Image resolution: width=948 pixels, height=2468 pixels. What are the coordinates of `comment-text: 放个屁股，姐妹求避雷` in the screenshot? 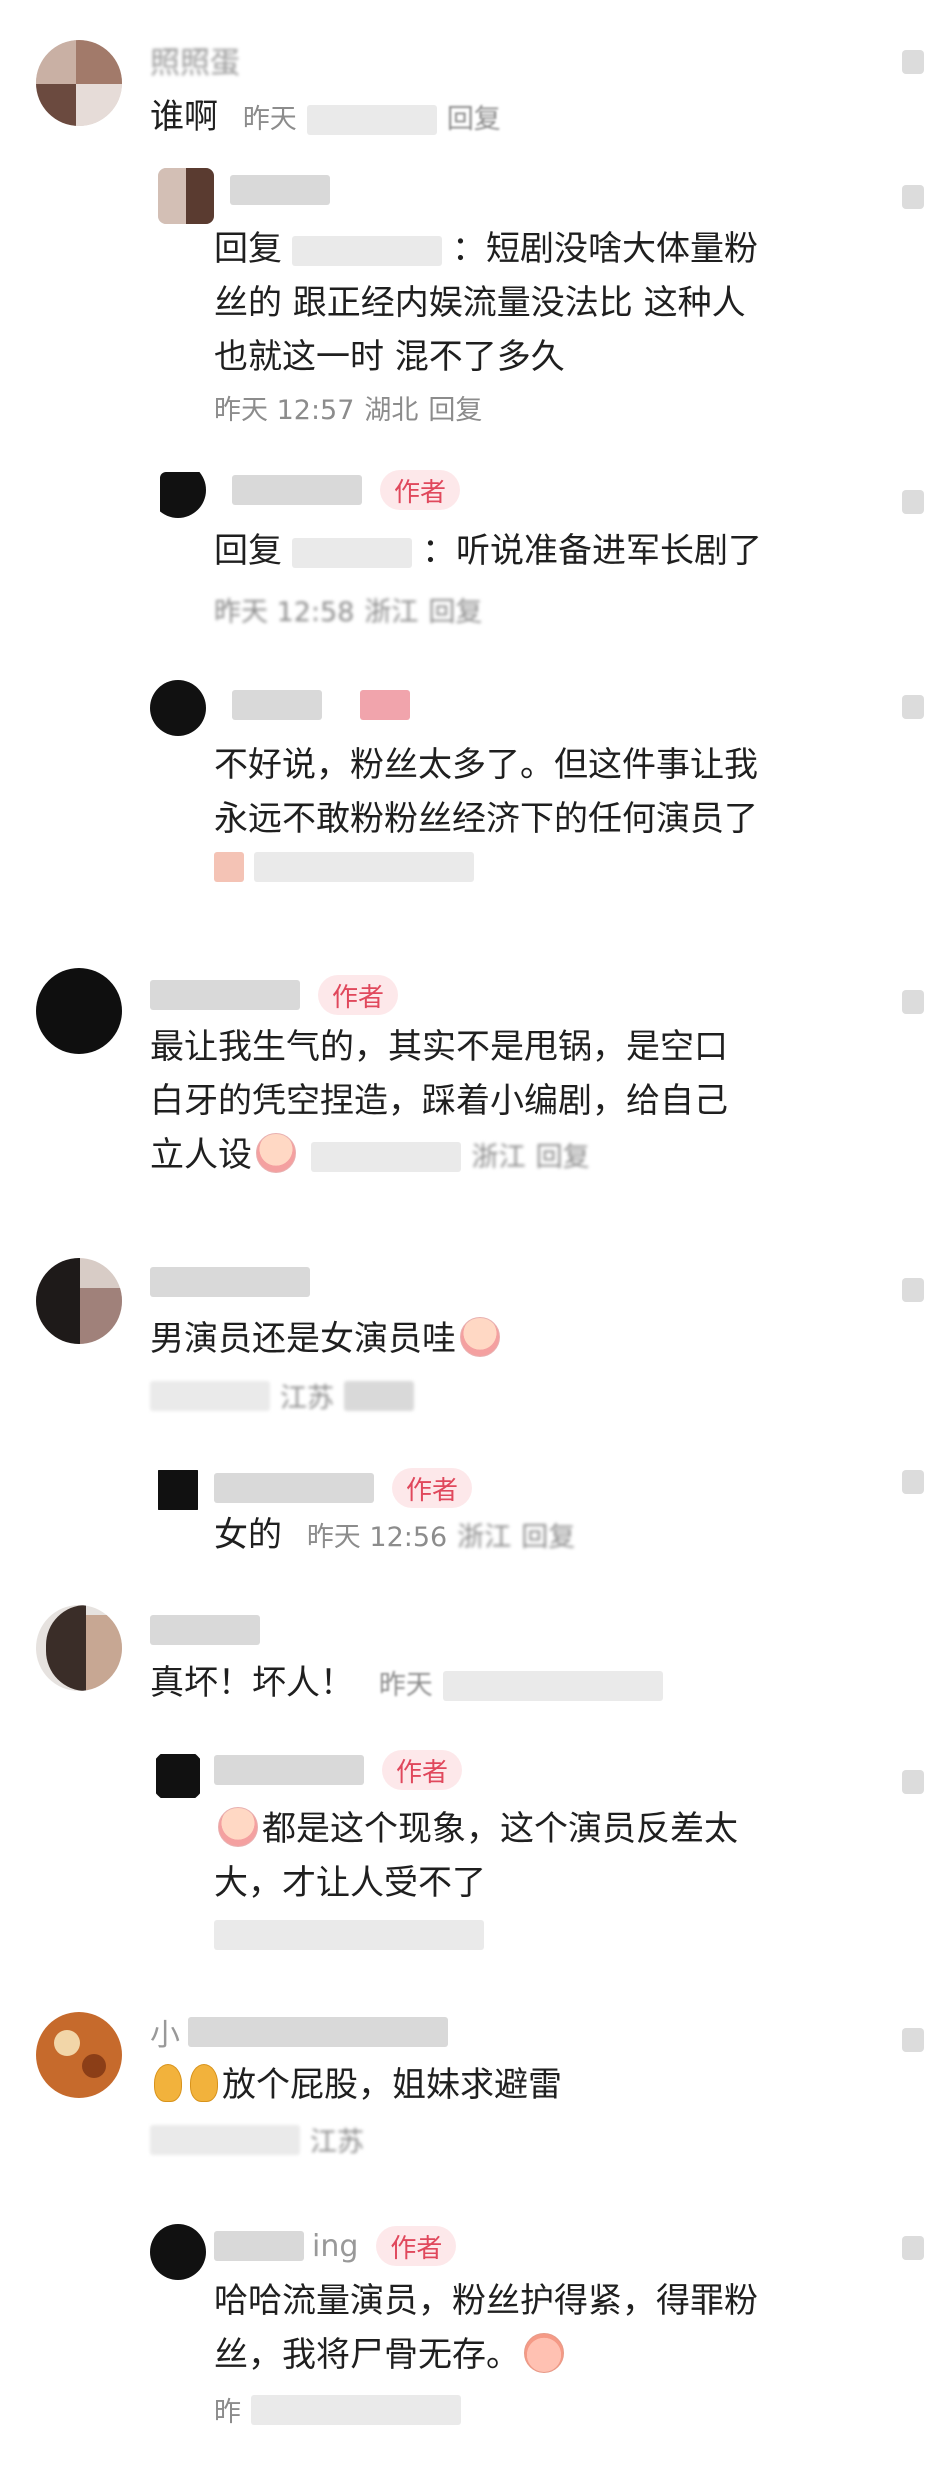 It's located at (356, 2085).